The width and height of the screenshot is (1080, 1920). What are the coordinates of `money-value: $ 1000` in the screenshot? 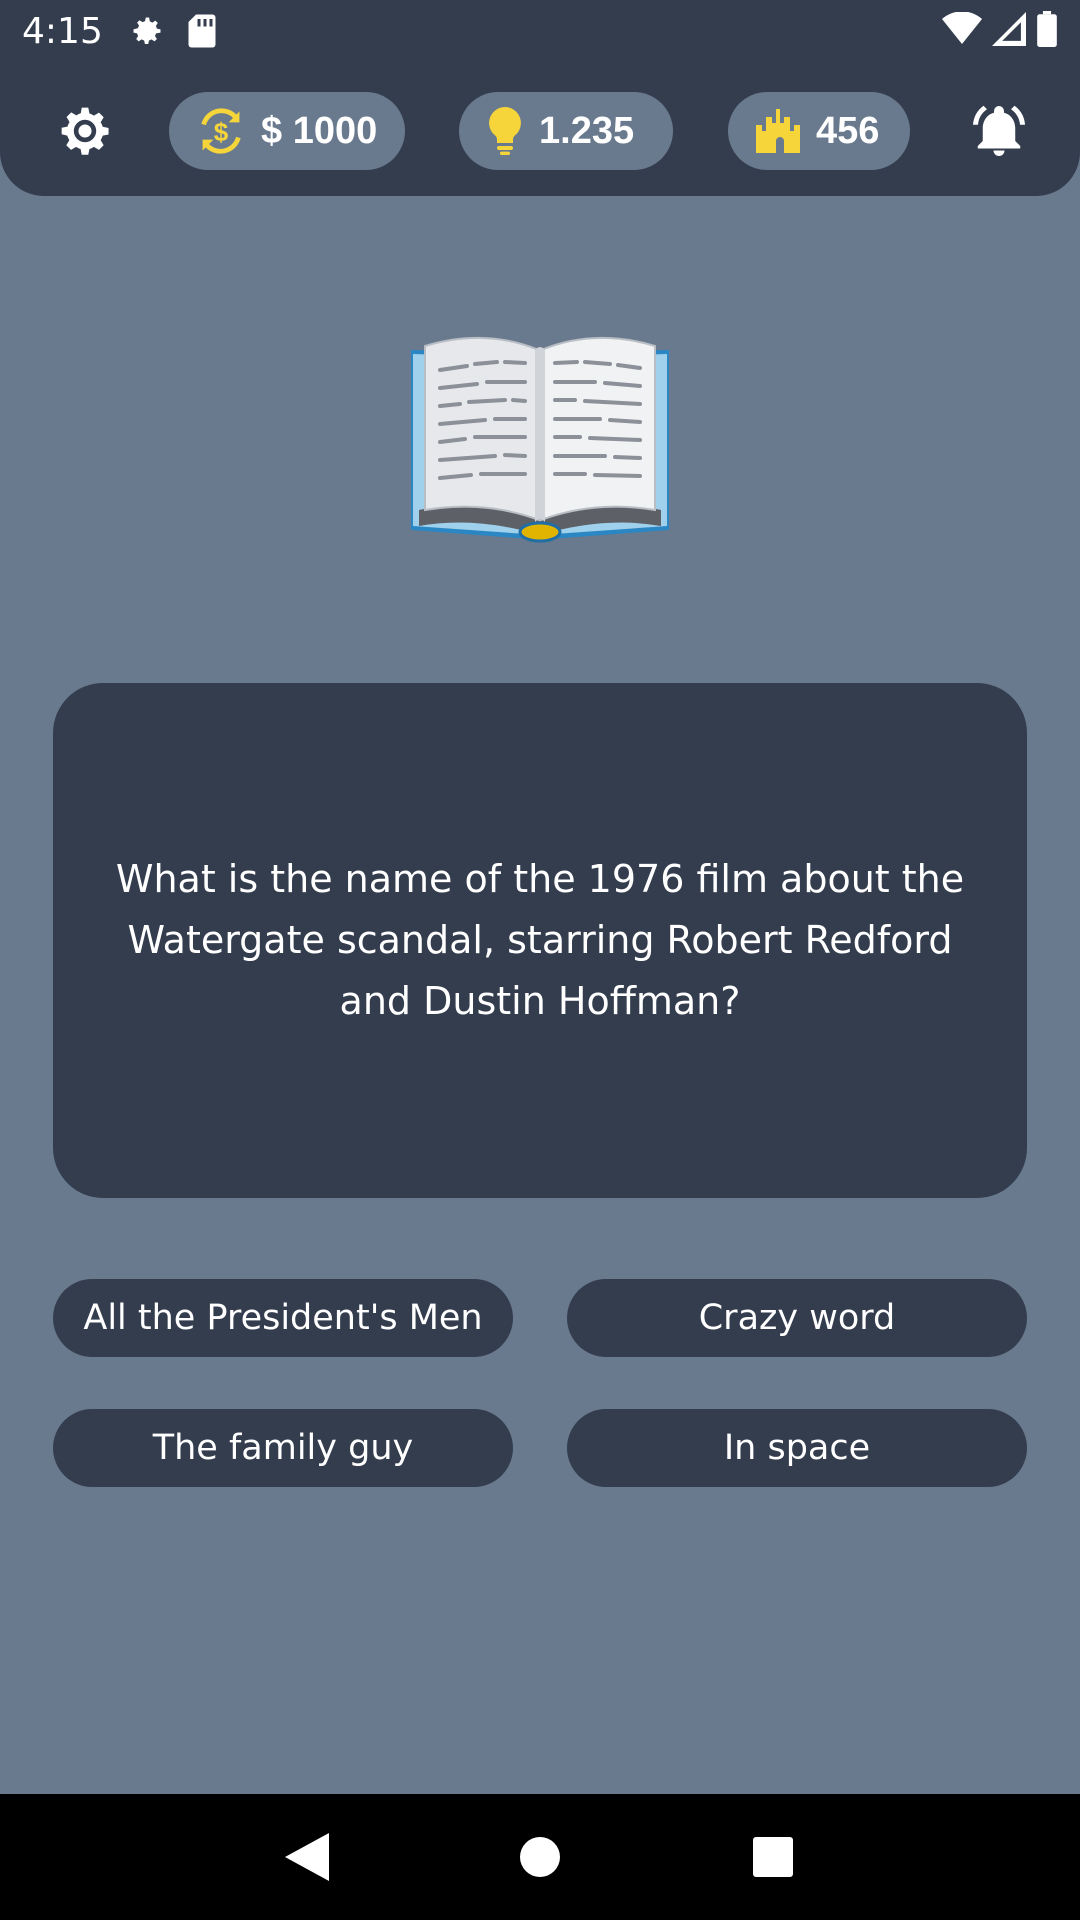 It's located at (319, 130).